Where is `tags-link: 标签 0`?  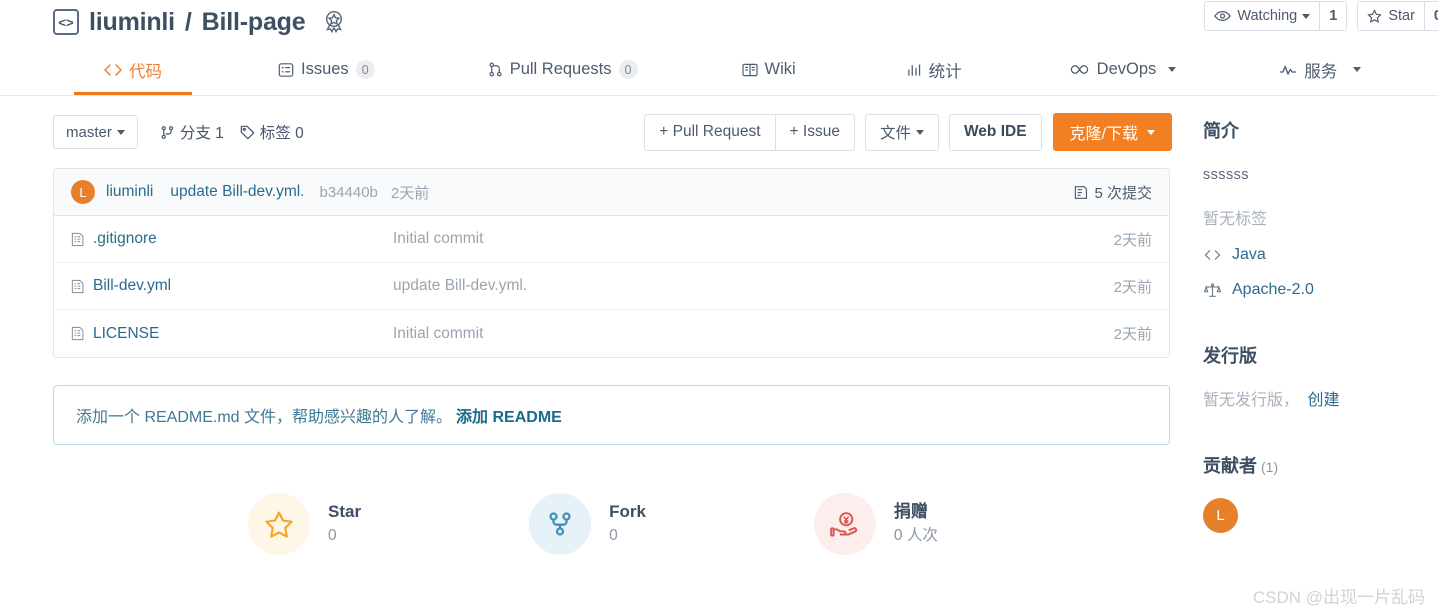
tags-link: 标签 0 is located at coordinates (272, 132).